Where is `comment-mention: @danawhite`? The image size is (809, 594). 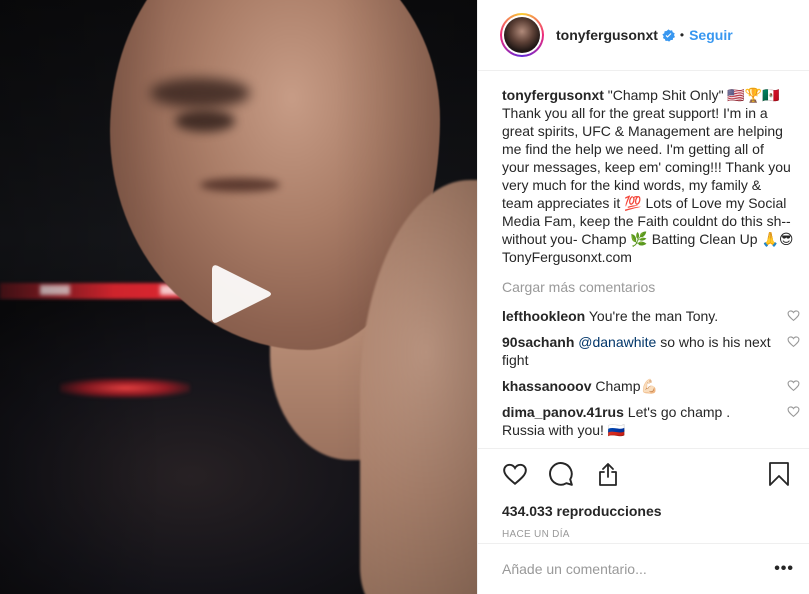 comment-mention: @danawhite is located at coordinates (617, 342).